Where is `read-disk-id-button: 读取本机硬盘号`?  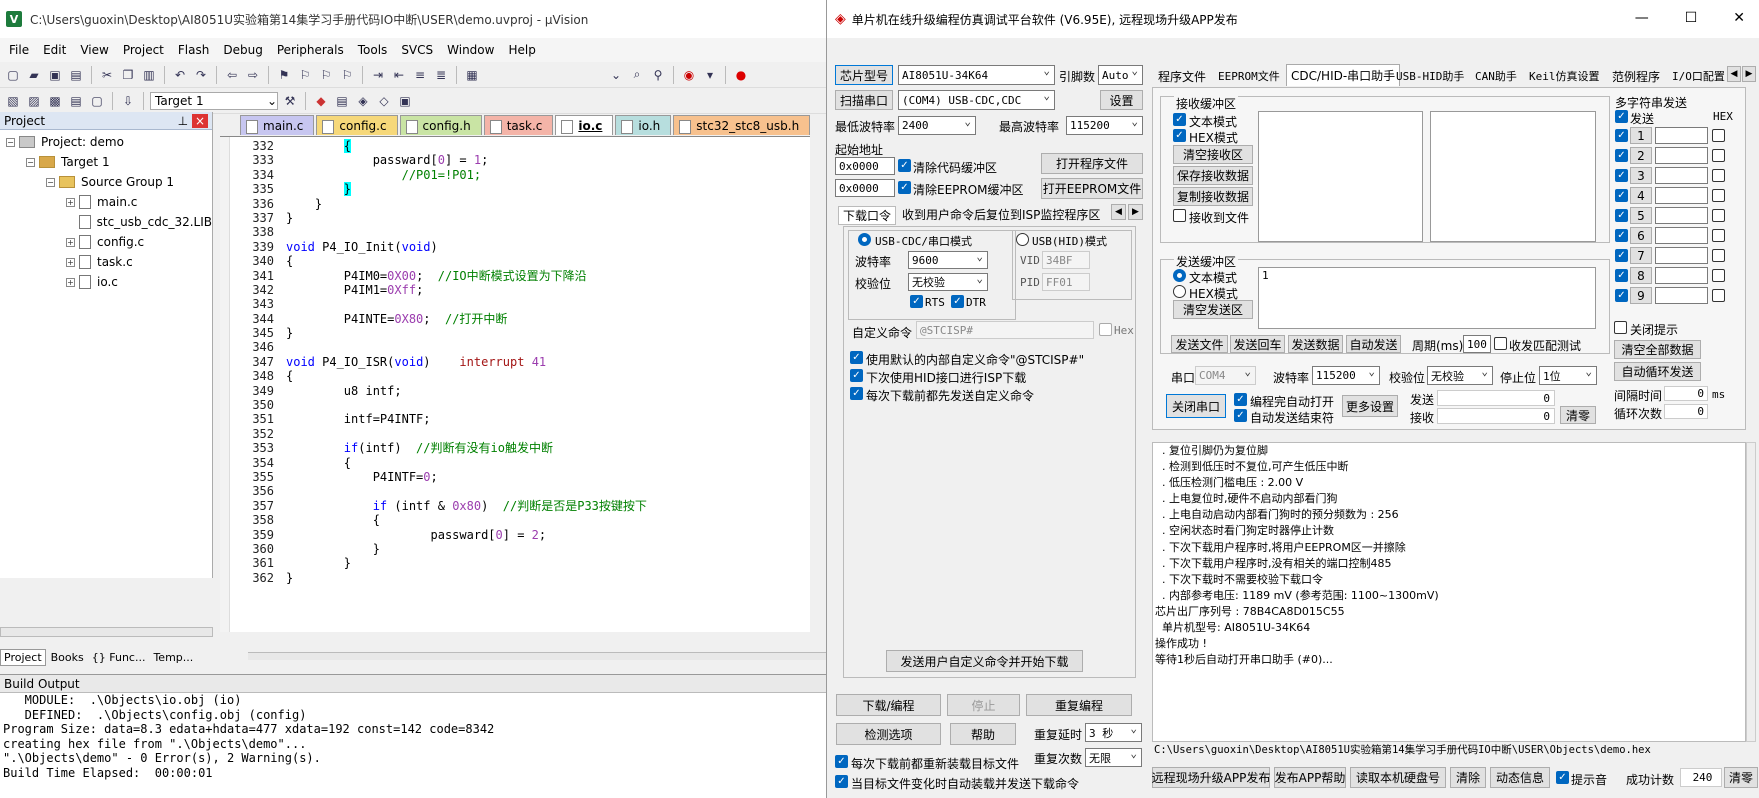
read-disk-id-button: 读取本机硬盘号 is located at coordinates (1398, 777).